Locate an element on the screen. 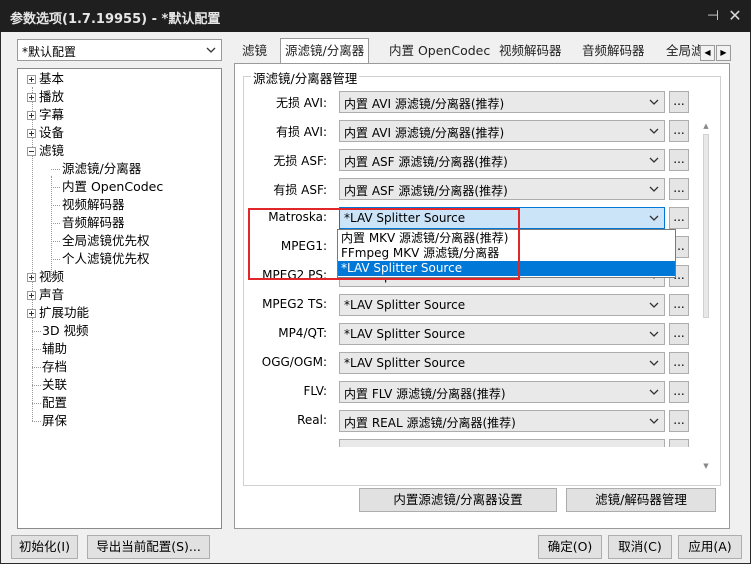 This screenshot has width=751, height=564. tree-item-source-filters: 源滤镜/分离器 is located at coordinates (101, 168).